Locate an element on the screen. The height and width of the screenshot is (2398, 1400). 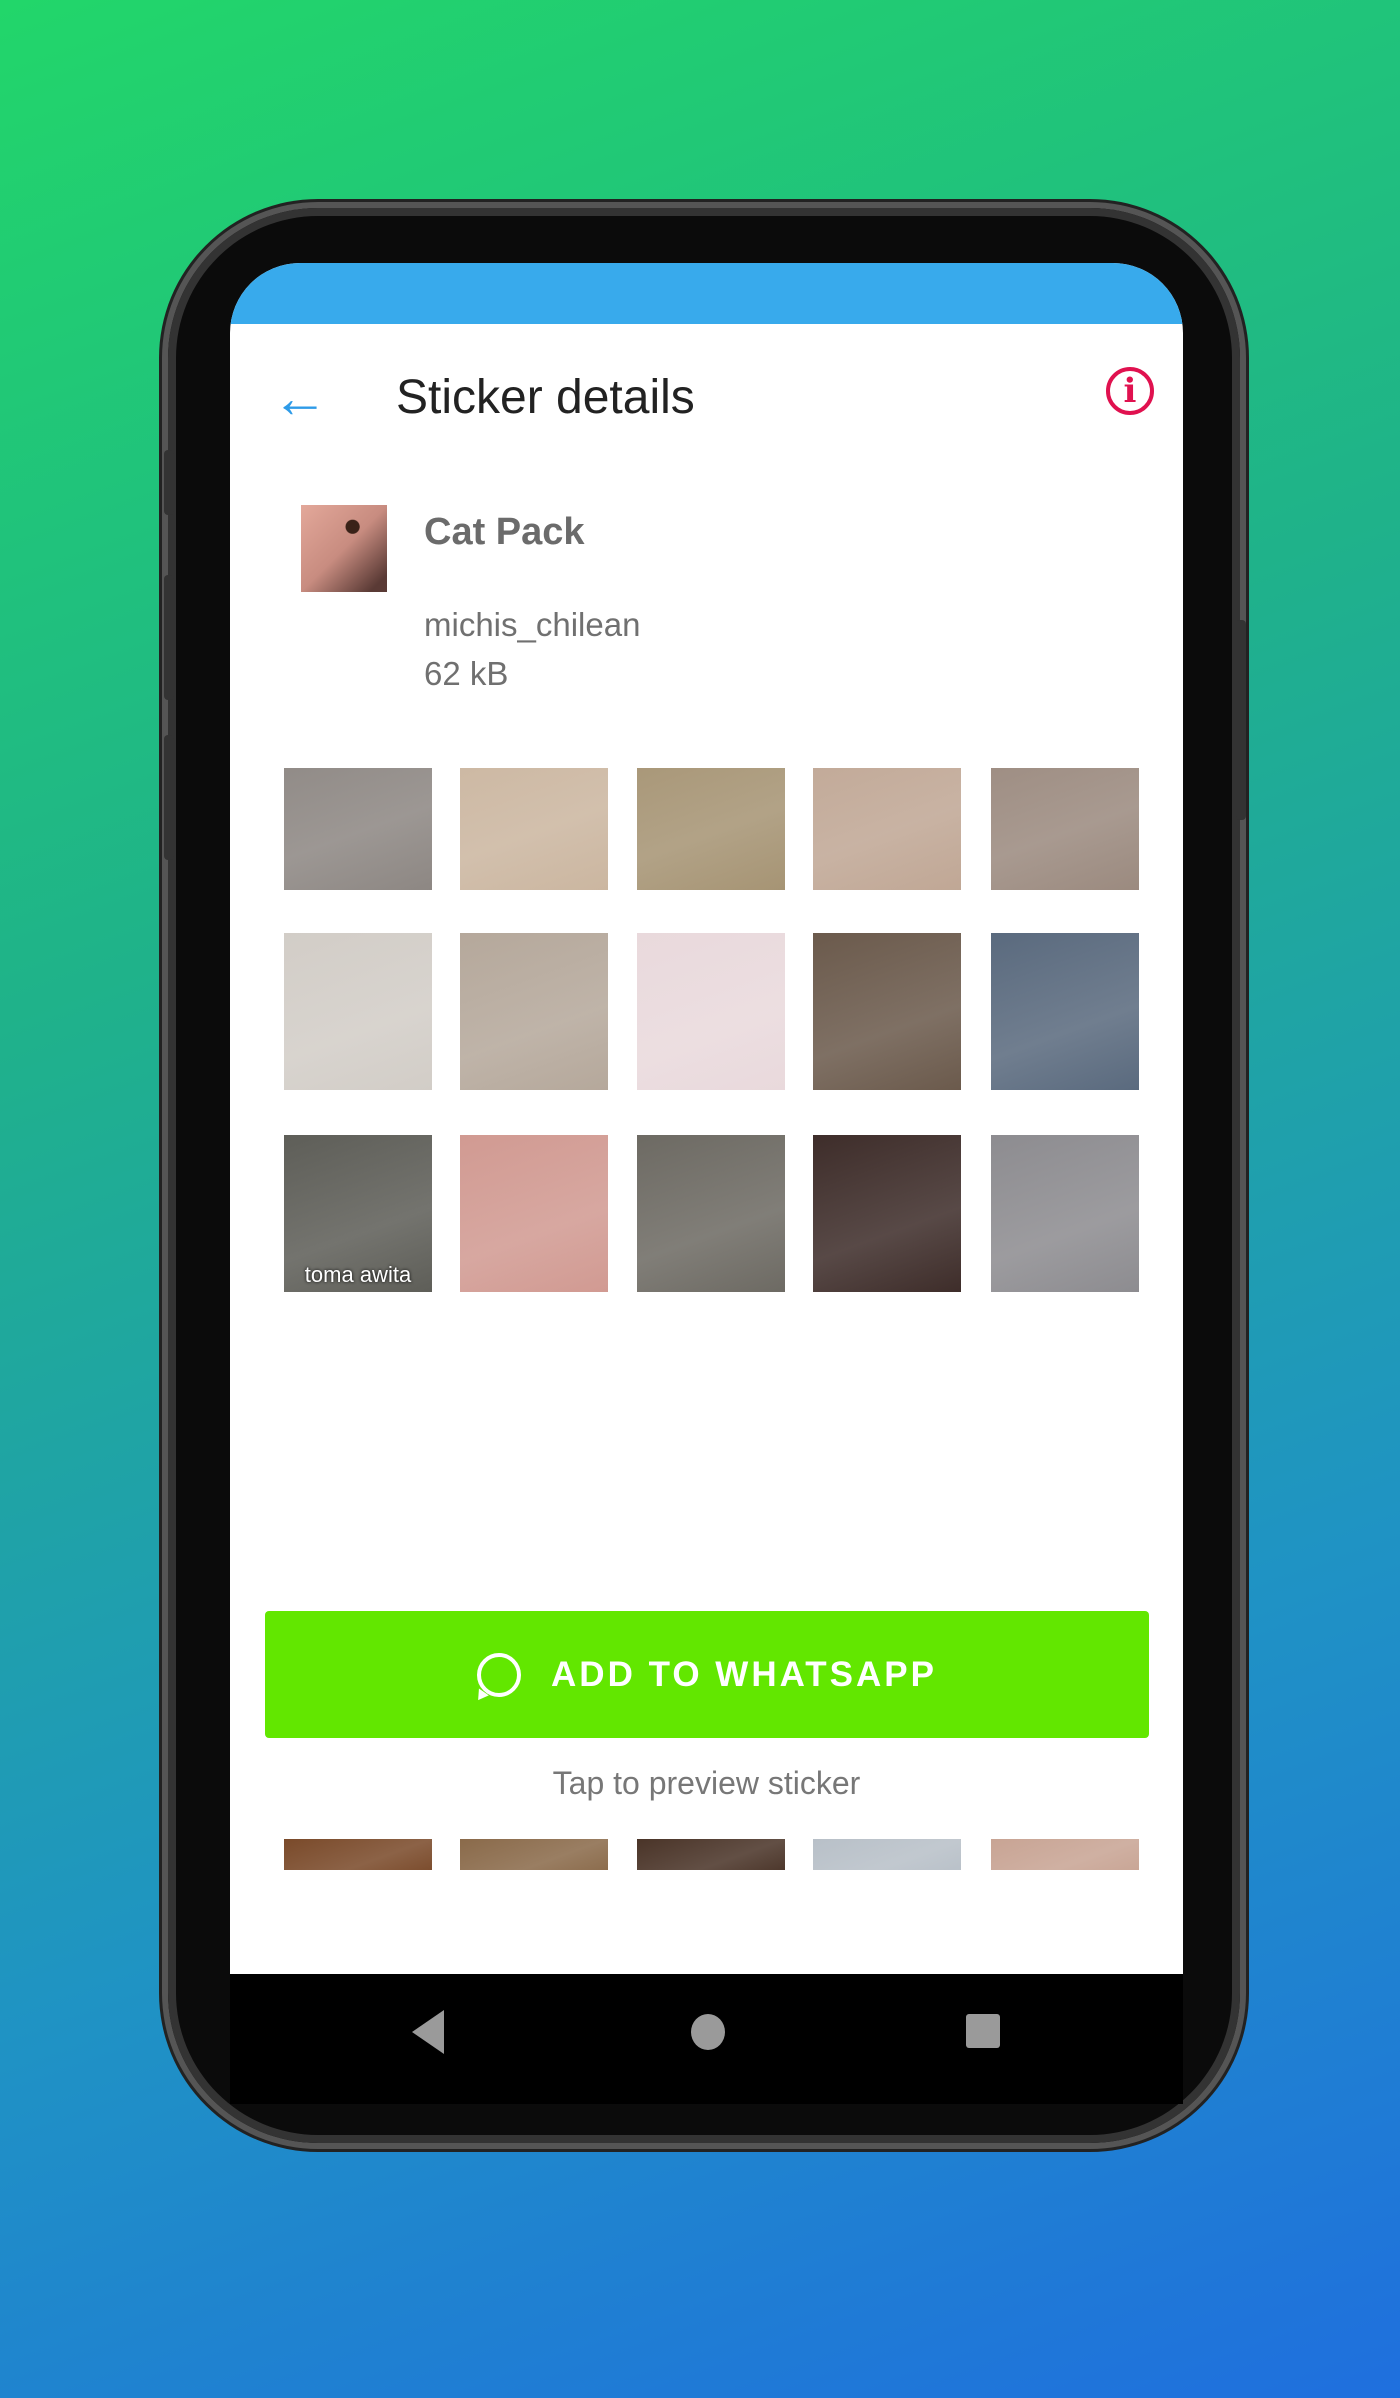
navigation-bar is located at coordinates (706, 2039).